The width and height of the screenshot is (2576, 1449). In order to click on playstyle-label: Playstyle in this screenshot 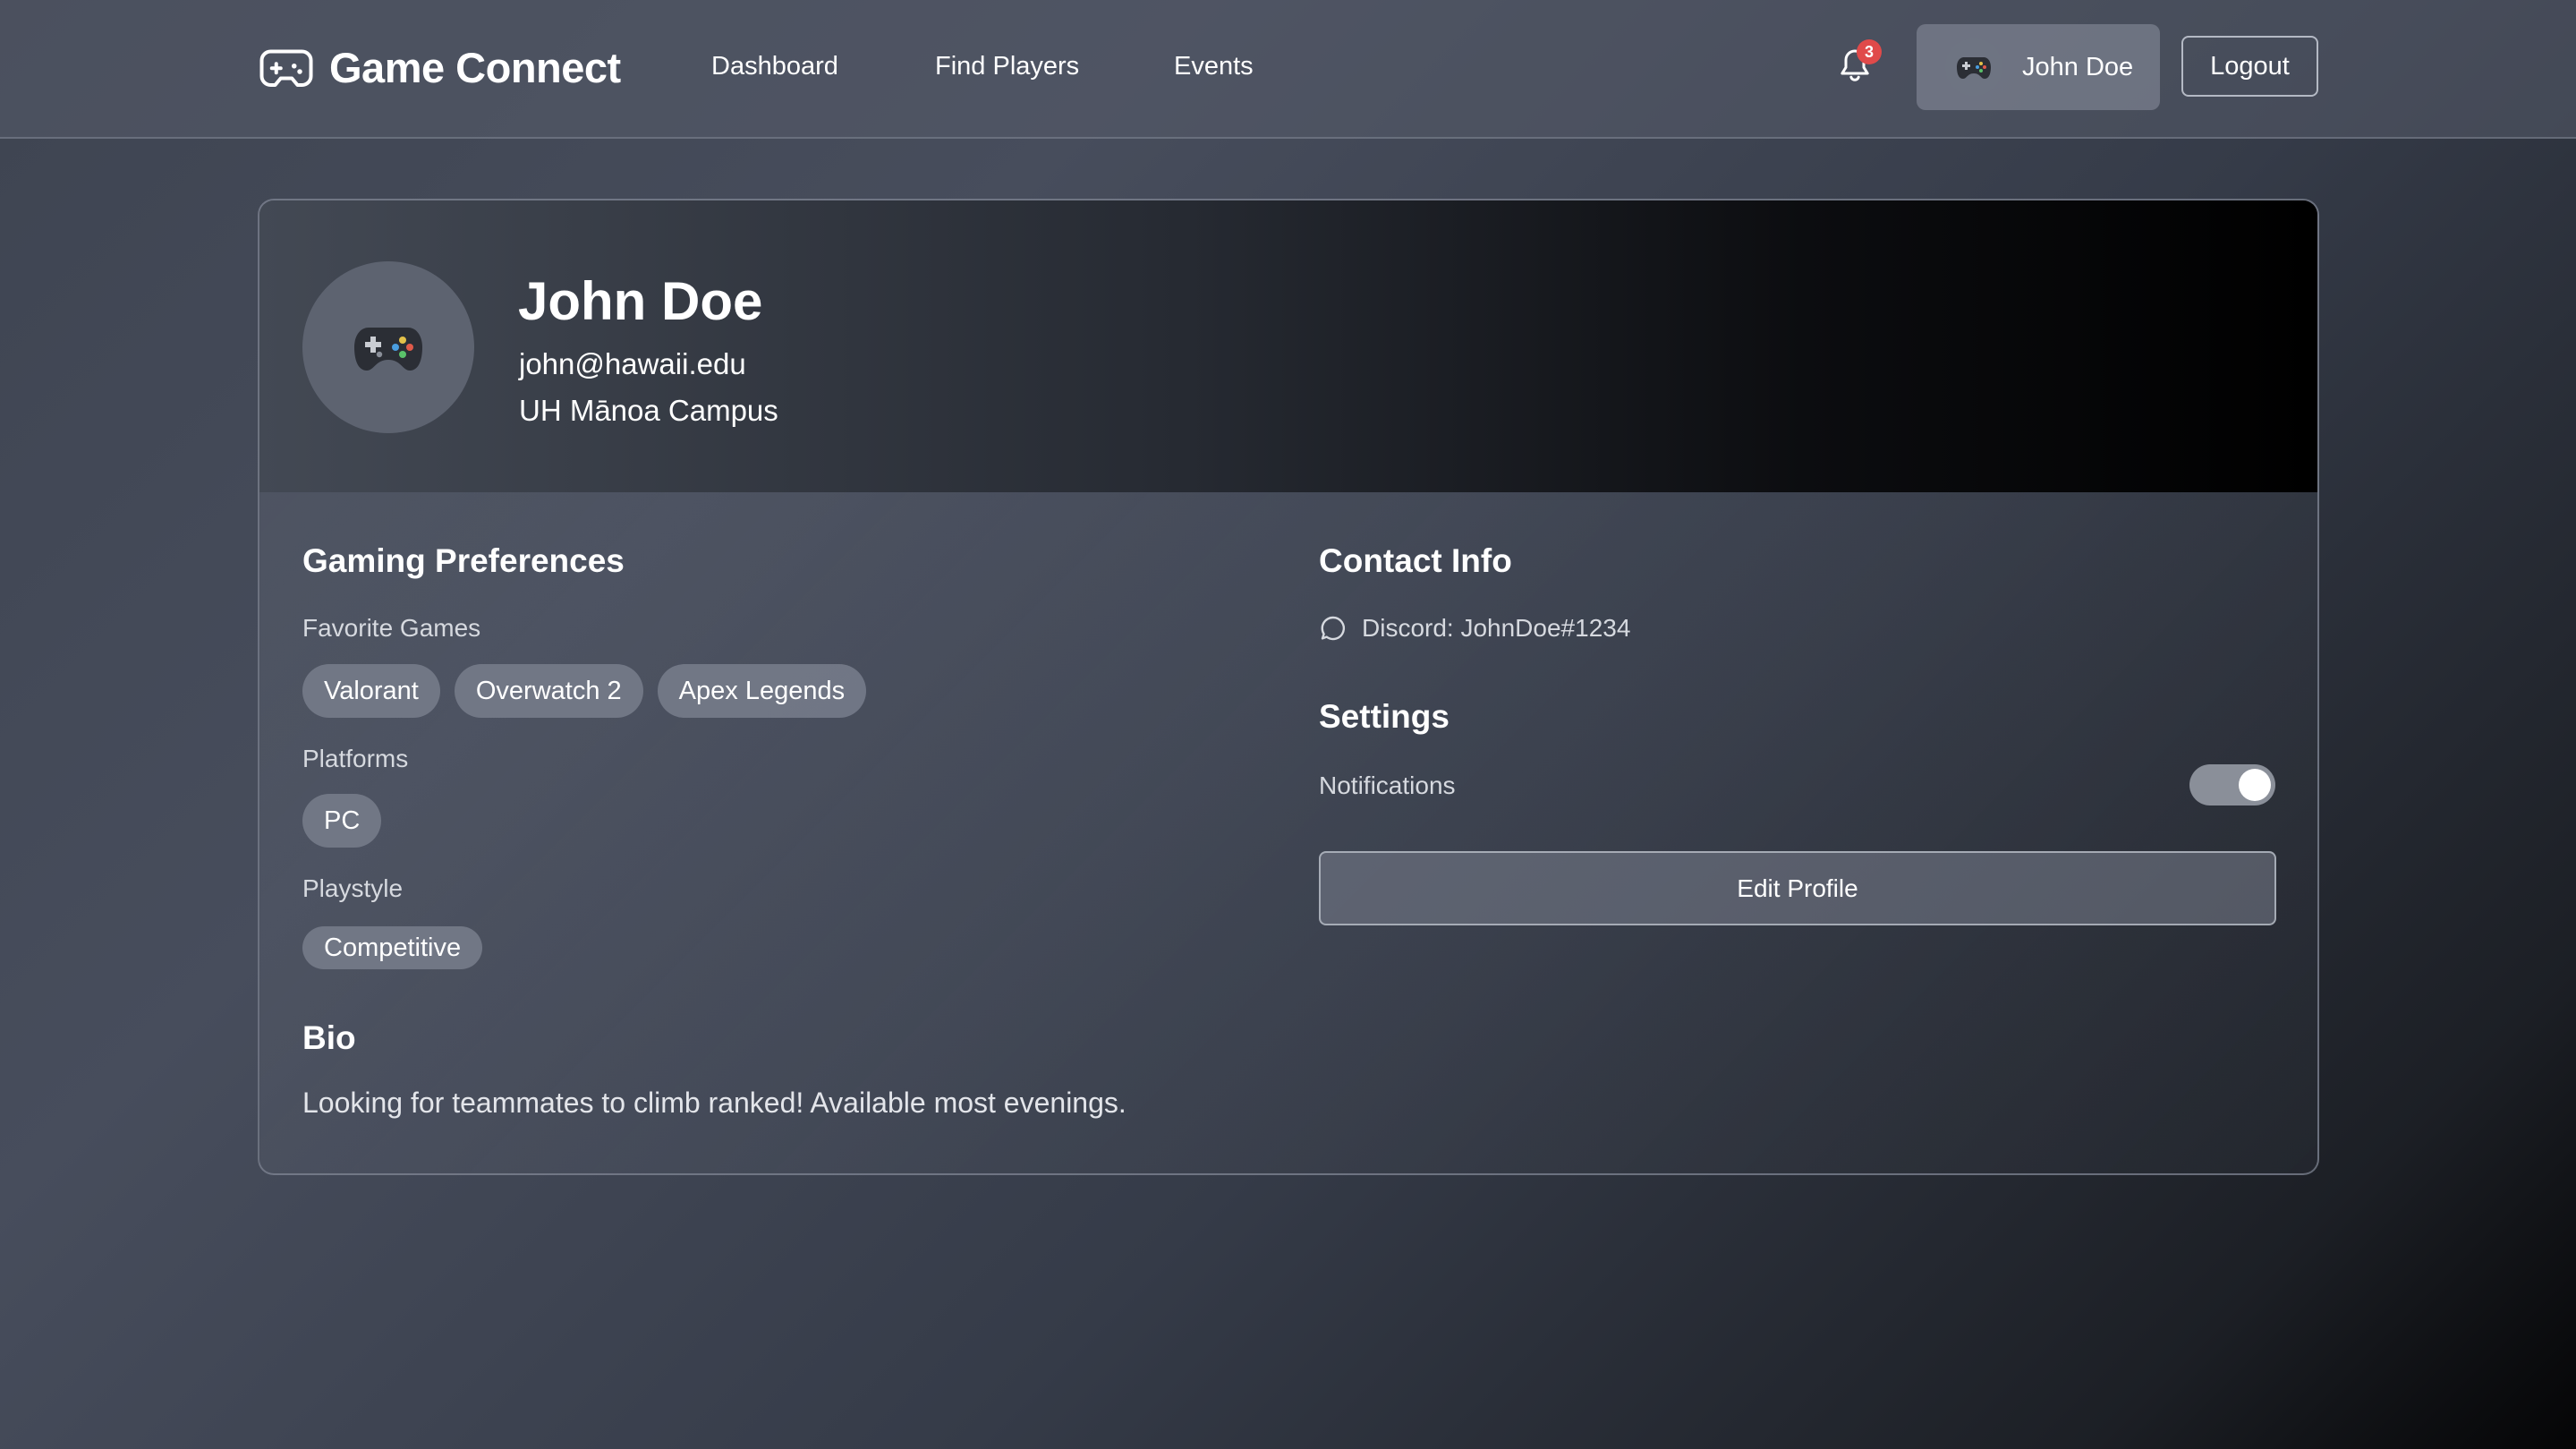, I will do `click(353, 888)`.